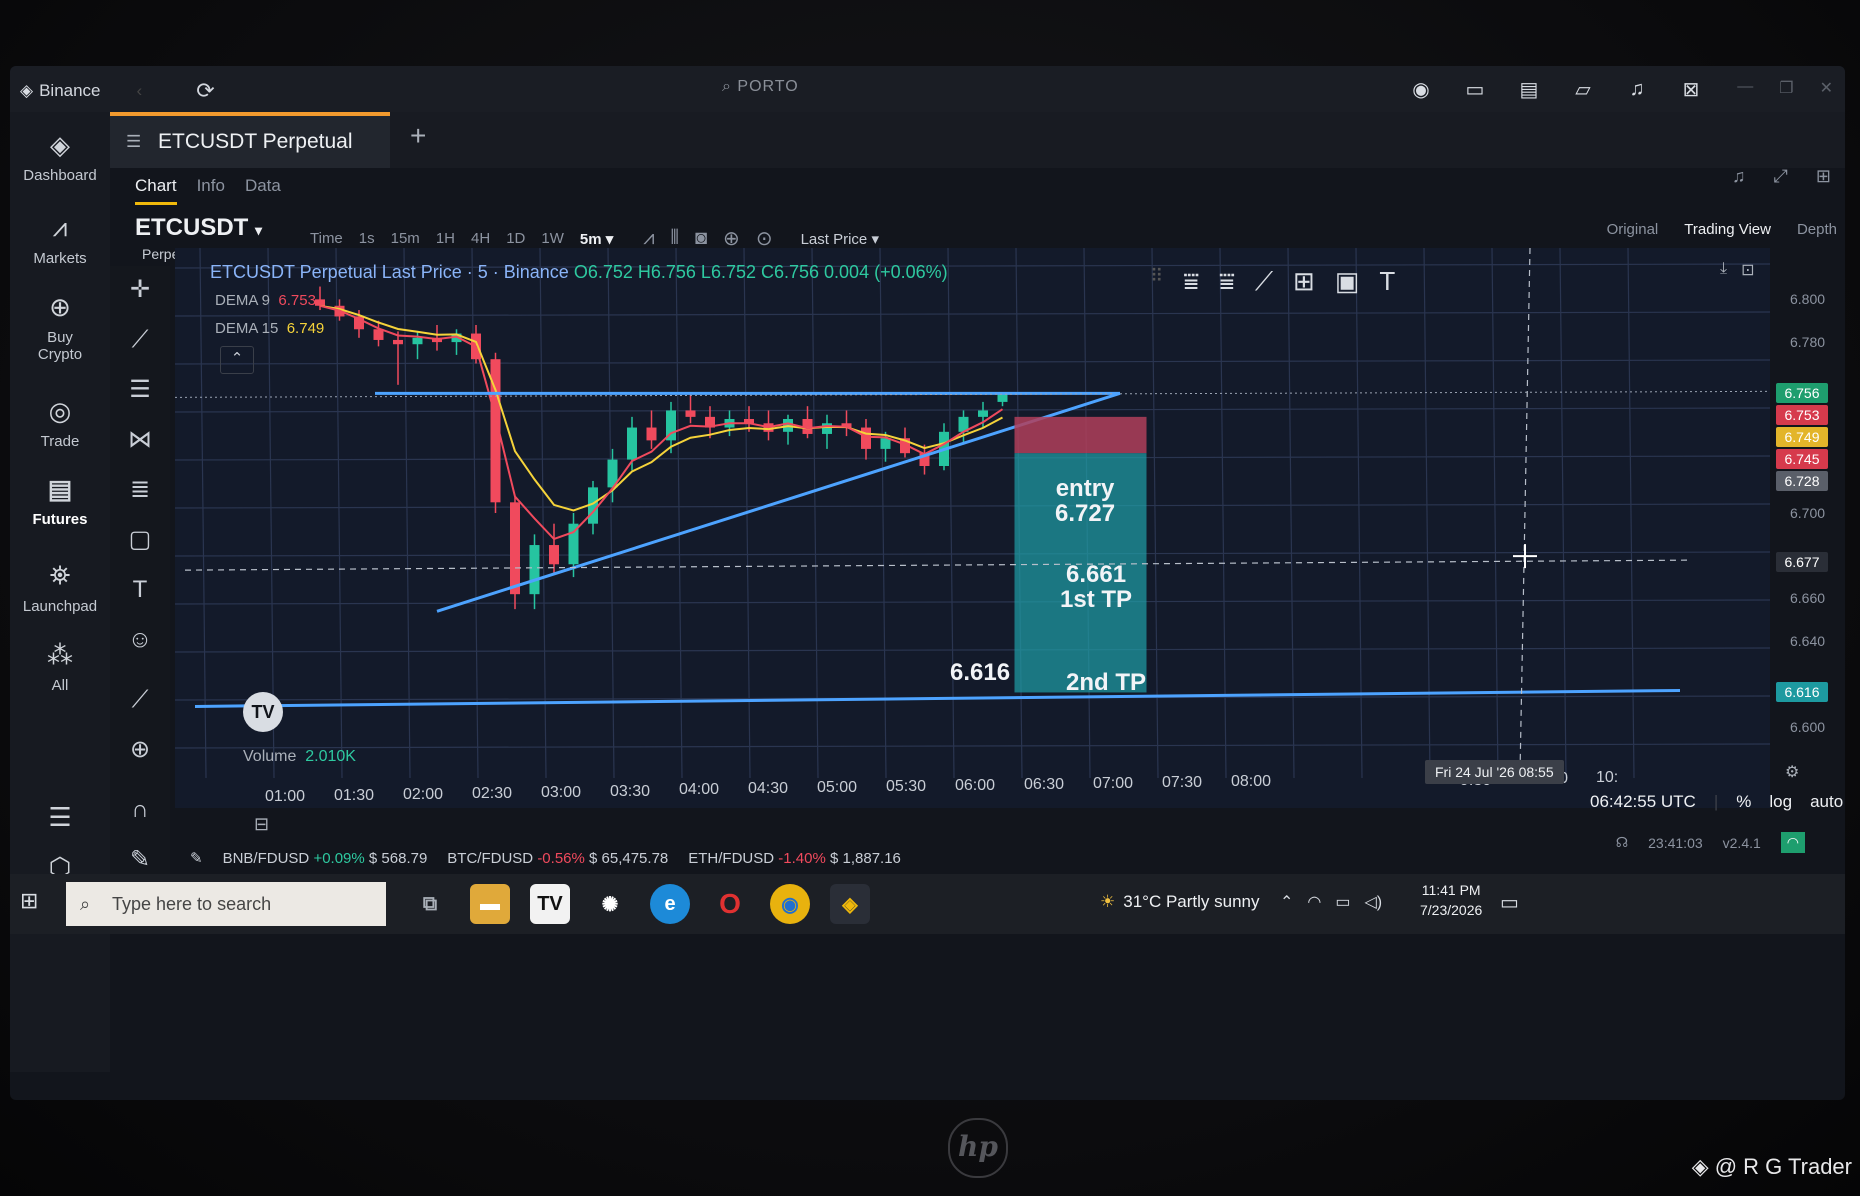  Describe the element at coordinates (140, 540) in the screenshot. I see `rectangle-icon: ▢` at that location.